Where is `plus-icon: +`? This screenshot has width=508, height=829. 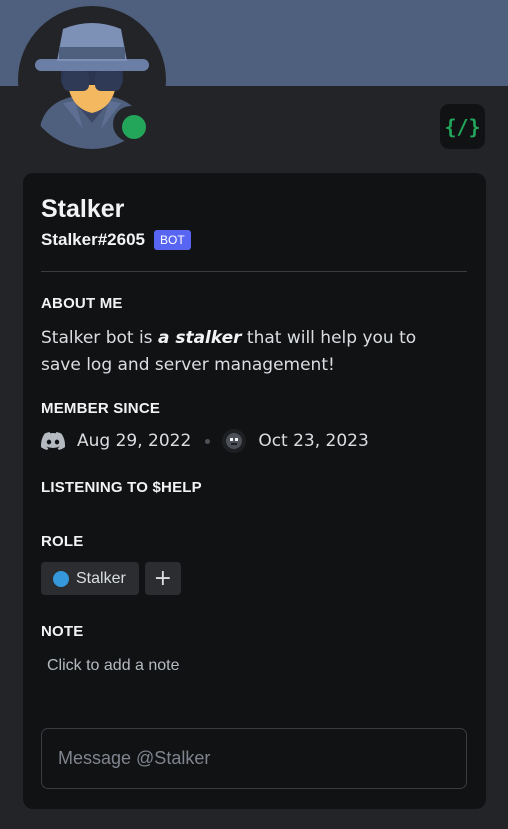 plus-icon: + is located at coordinates (163, 578).